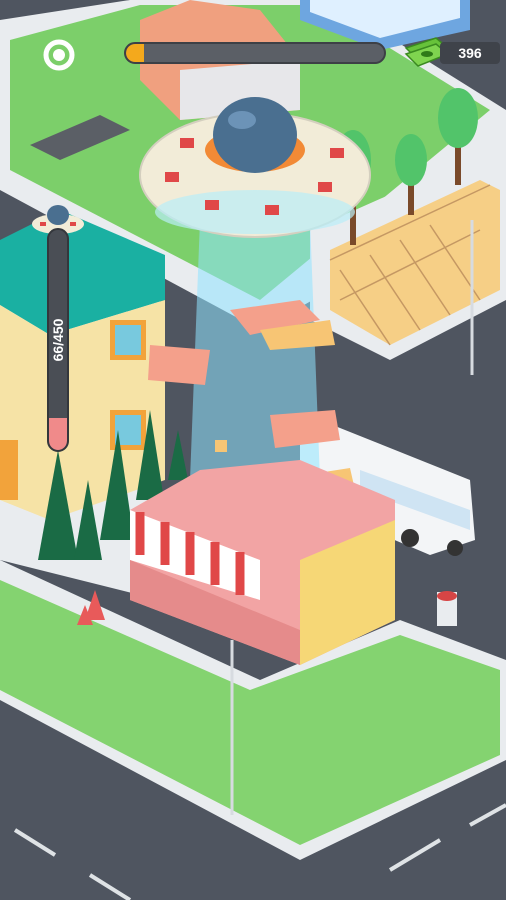 The height and width of the screenshot is (900, 506). Describe the element at coordinates (59, 55) in the screenshot. I see `gear-icon` at that location.